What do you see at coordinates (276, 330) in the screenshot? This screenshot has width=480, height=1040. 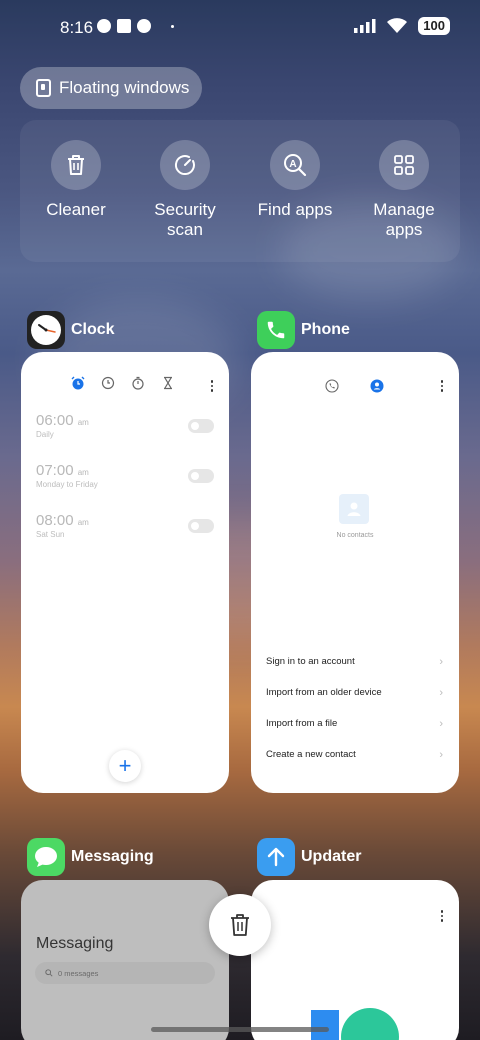 I see `phone-app-icon` at bounding box center [276, 330].